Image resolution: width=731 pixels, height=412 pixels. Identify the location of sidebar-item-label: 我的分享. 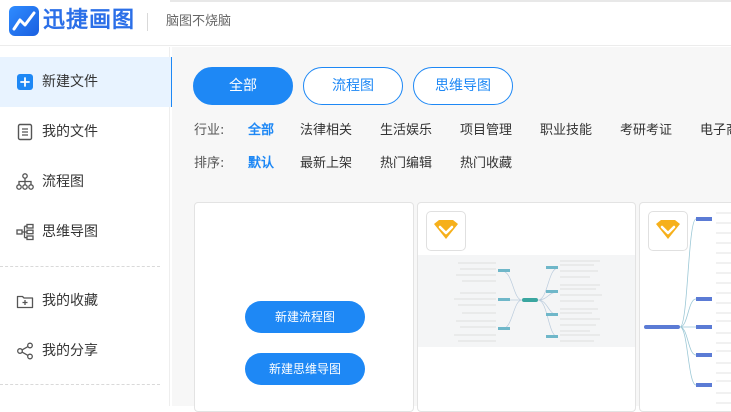
(70, 351).